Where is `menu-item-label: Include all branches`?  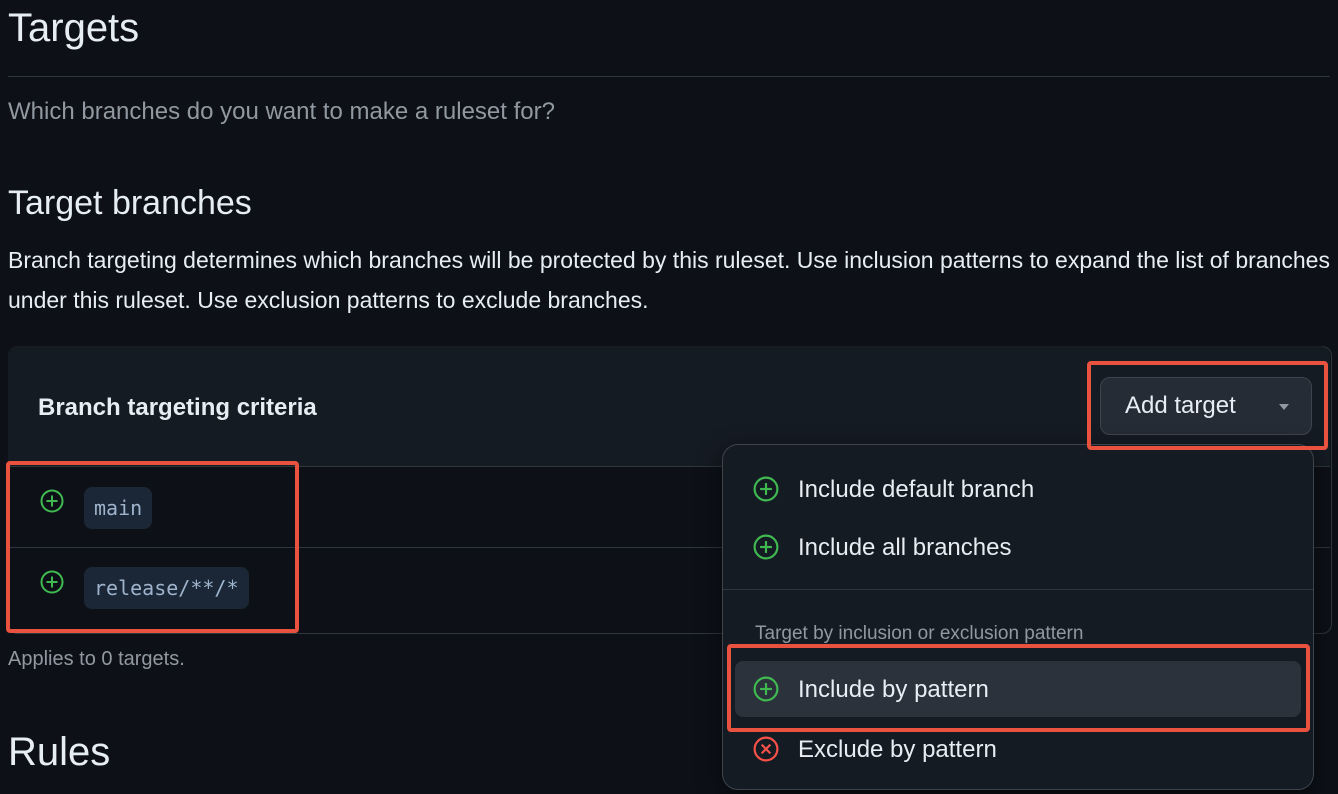 menu-item-label: Include all branches is located at coordinates (905, 547).